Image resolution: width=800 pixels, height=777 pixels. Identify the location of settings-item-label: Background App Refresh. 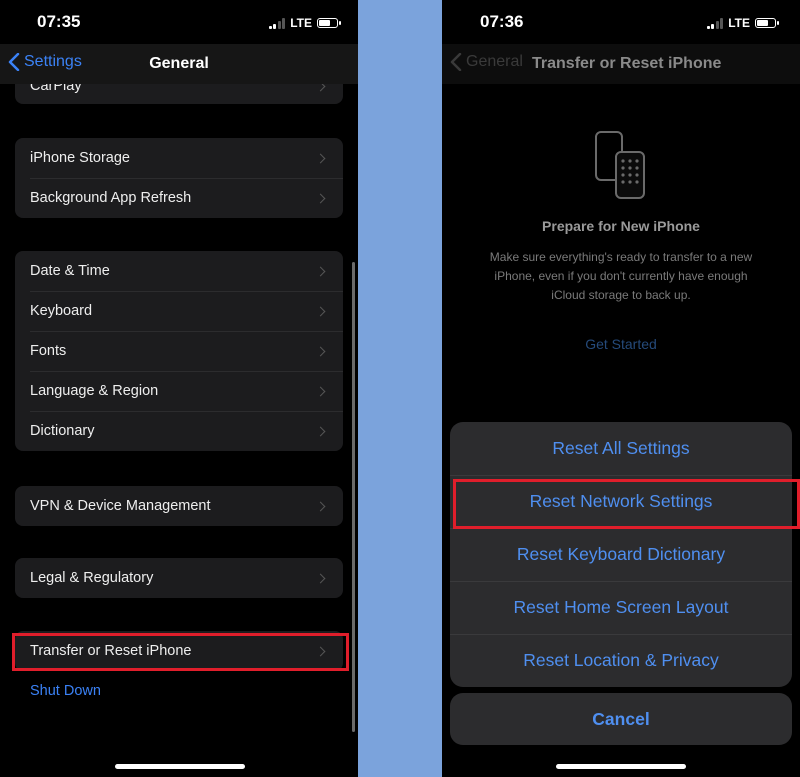
(111, 198).